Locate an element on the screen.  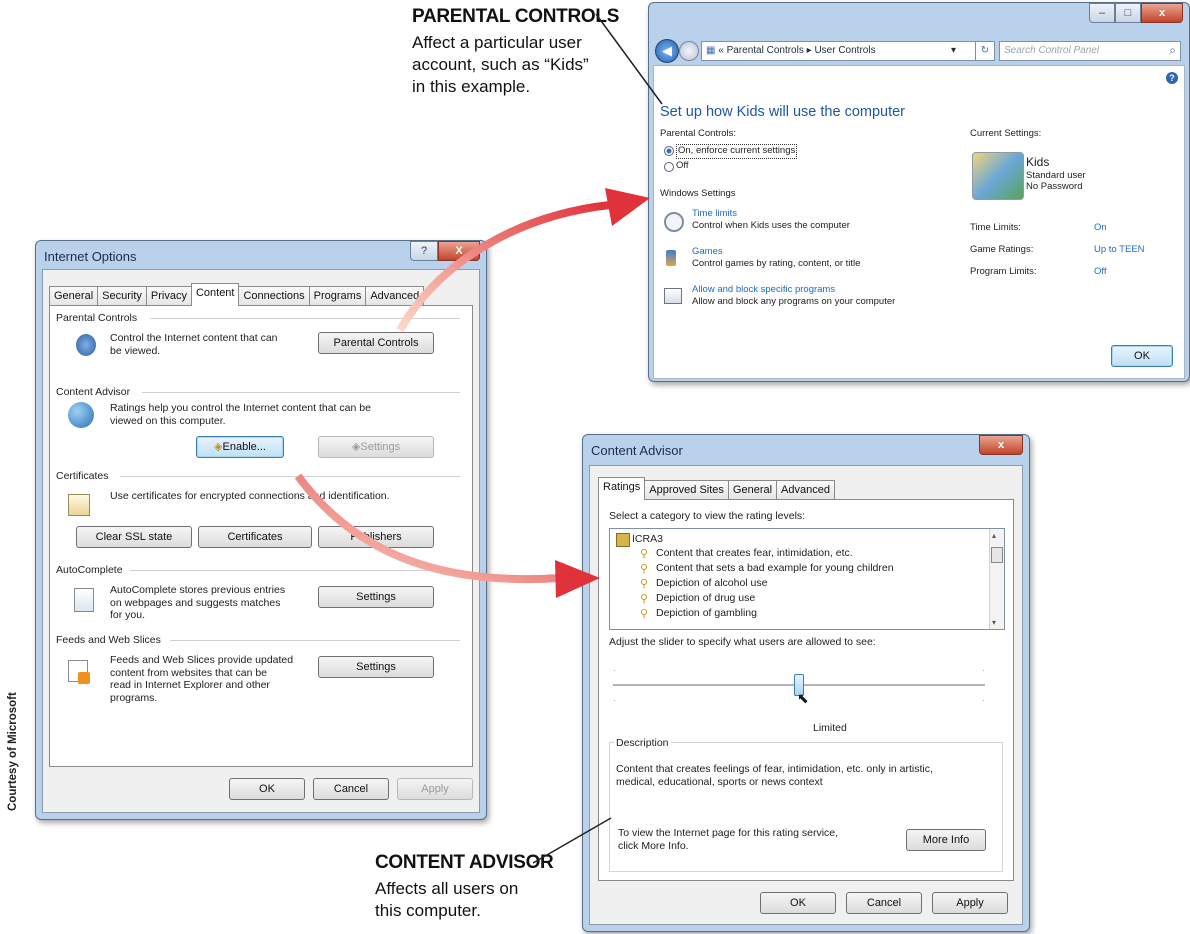
games-icon is located at coordinates (671, 258).